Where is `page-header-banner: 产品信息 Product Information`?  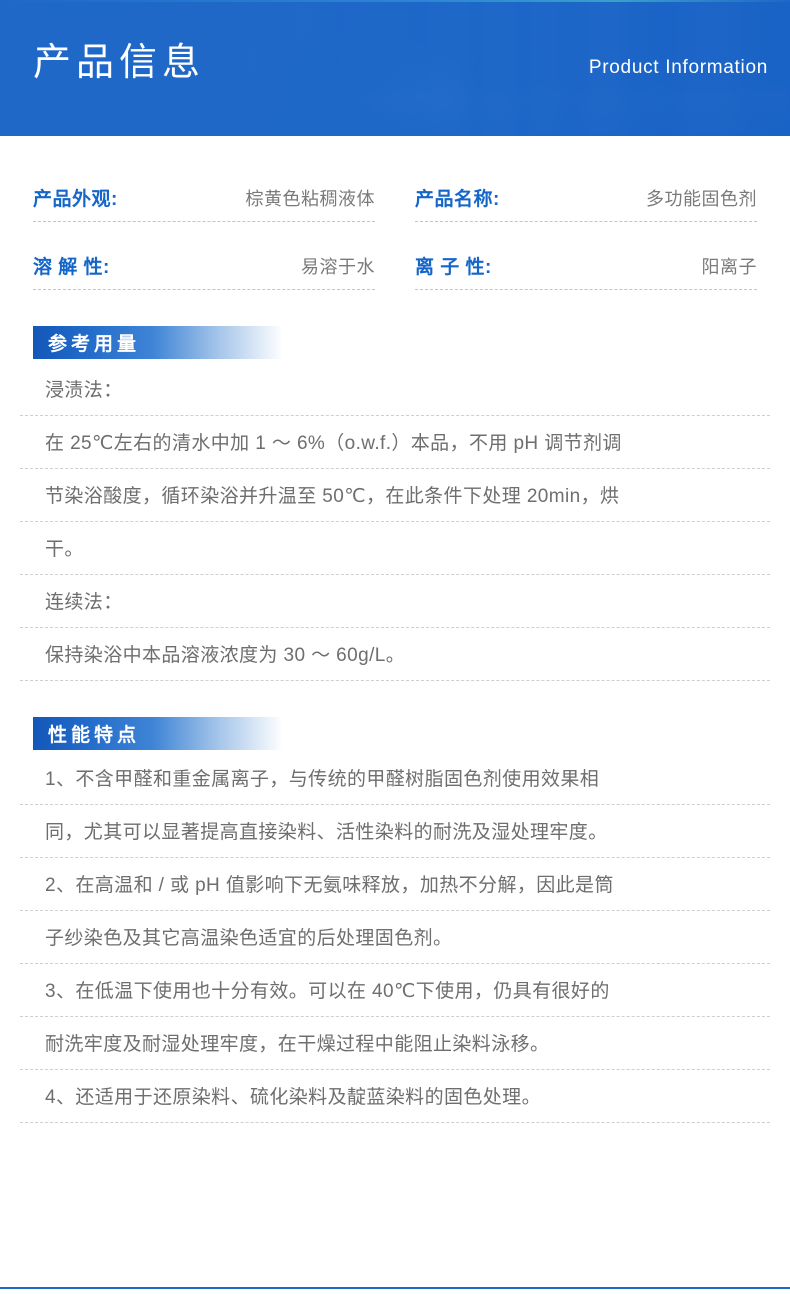
page-header-banner: 产品信息 Product Information is located at coordinates (395, 68).